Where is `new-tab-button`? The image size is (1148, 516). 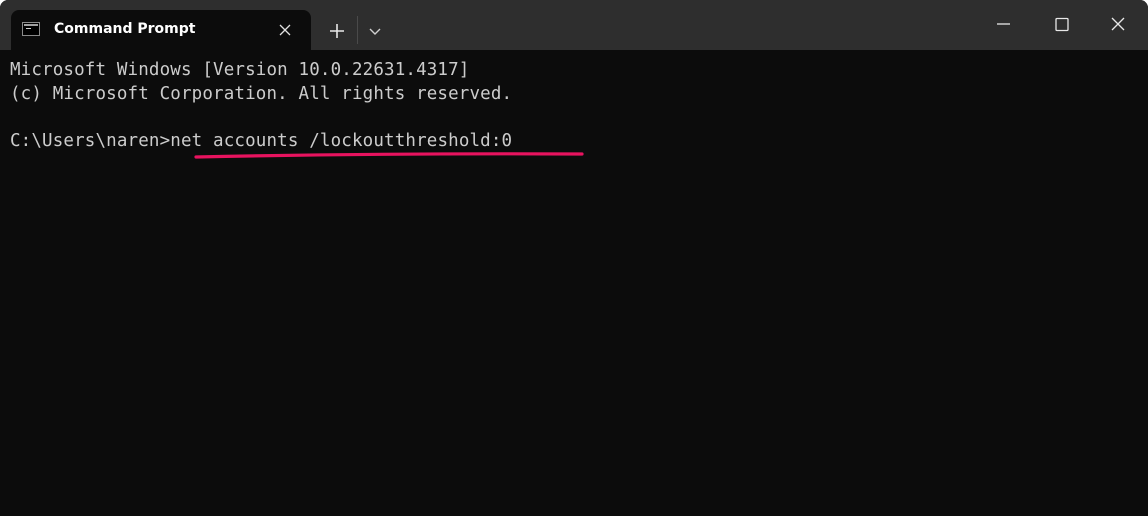 new-tab-button is located at coordinates (337, 31).